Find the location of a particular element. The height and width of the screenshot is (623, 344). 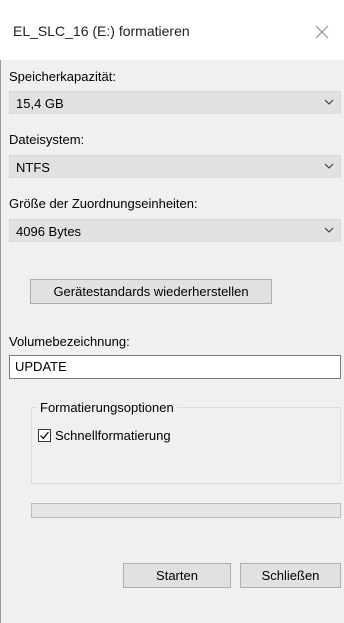

format-options-group is located at coordinates (186, 445).